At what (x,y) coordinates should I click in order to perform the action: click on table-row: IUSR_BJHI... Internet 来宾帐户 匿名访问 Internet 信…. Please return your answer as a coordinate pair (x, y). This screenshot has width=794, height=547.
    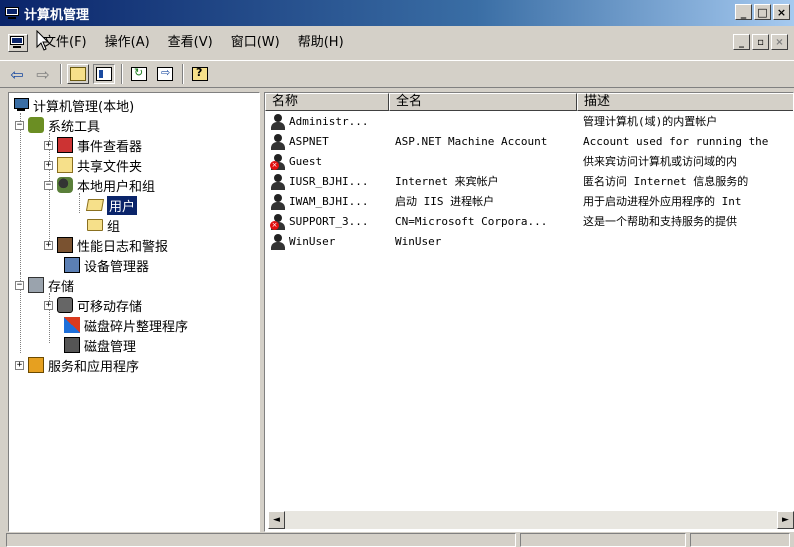
    Looking at the image, I should click on (529, 182).